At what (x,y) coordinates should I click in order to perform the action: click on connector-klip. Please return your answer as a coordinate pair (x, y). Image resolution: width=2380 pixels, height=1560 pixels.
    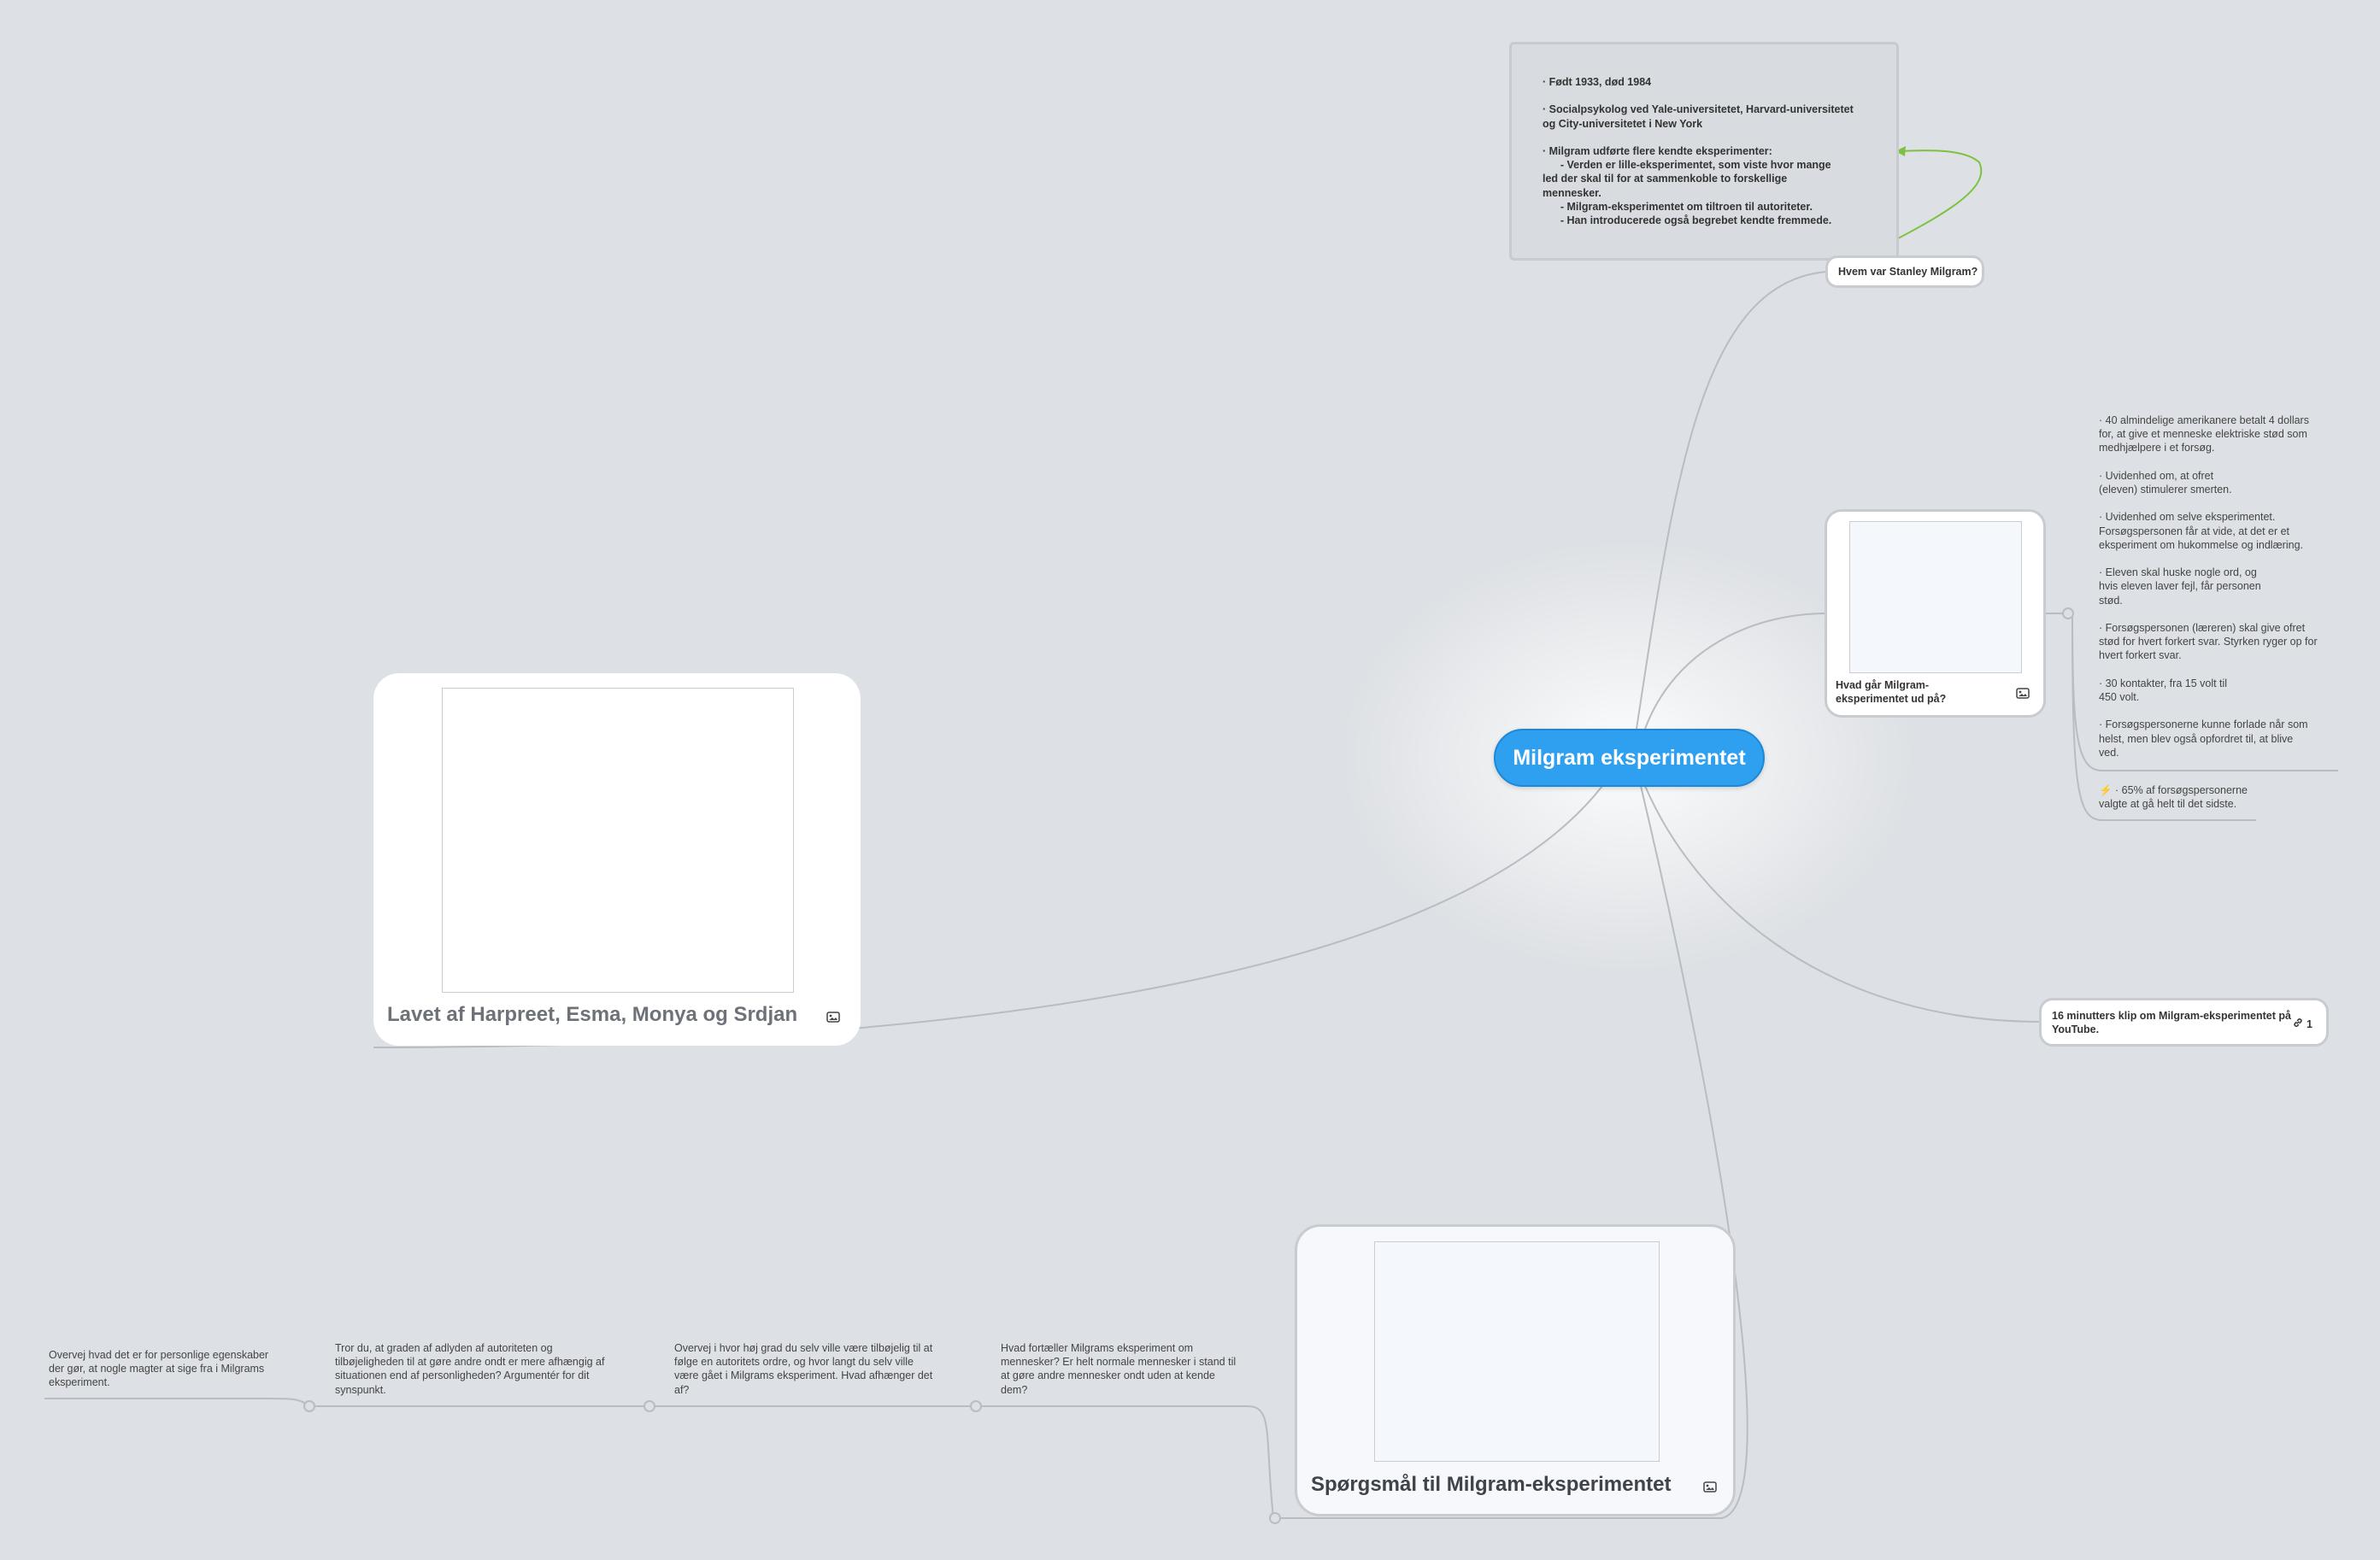
    Looking at the image, I should click on (1843, 904).